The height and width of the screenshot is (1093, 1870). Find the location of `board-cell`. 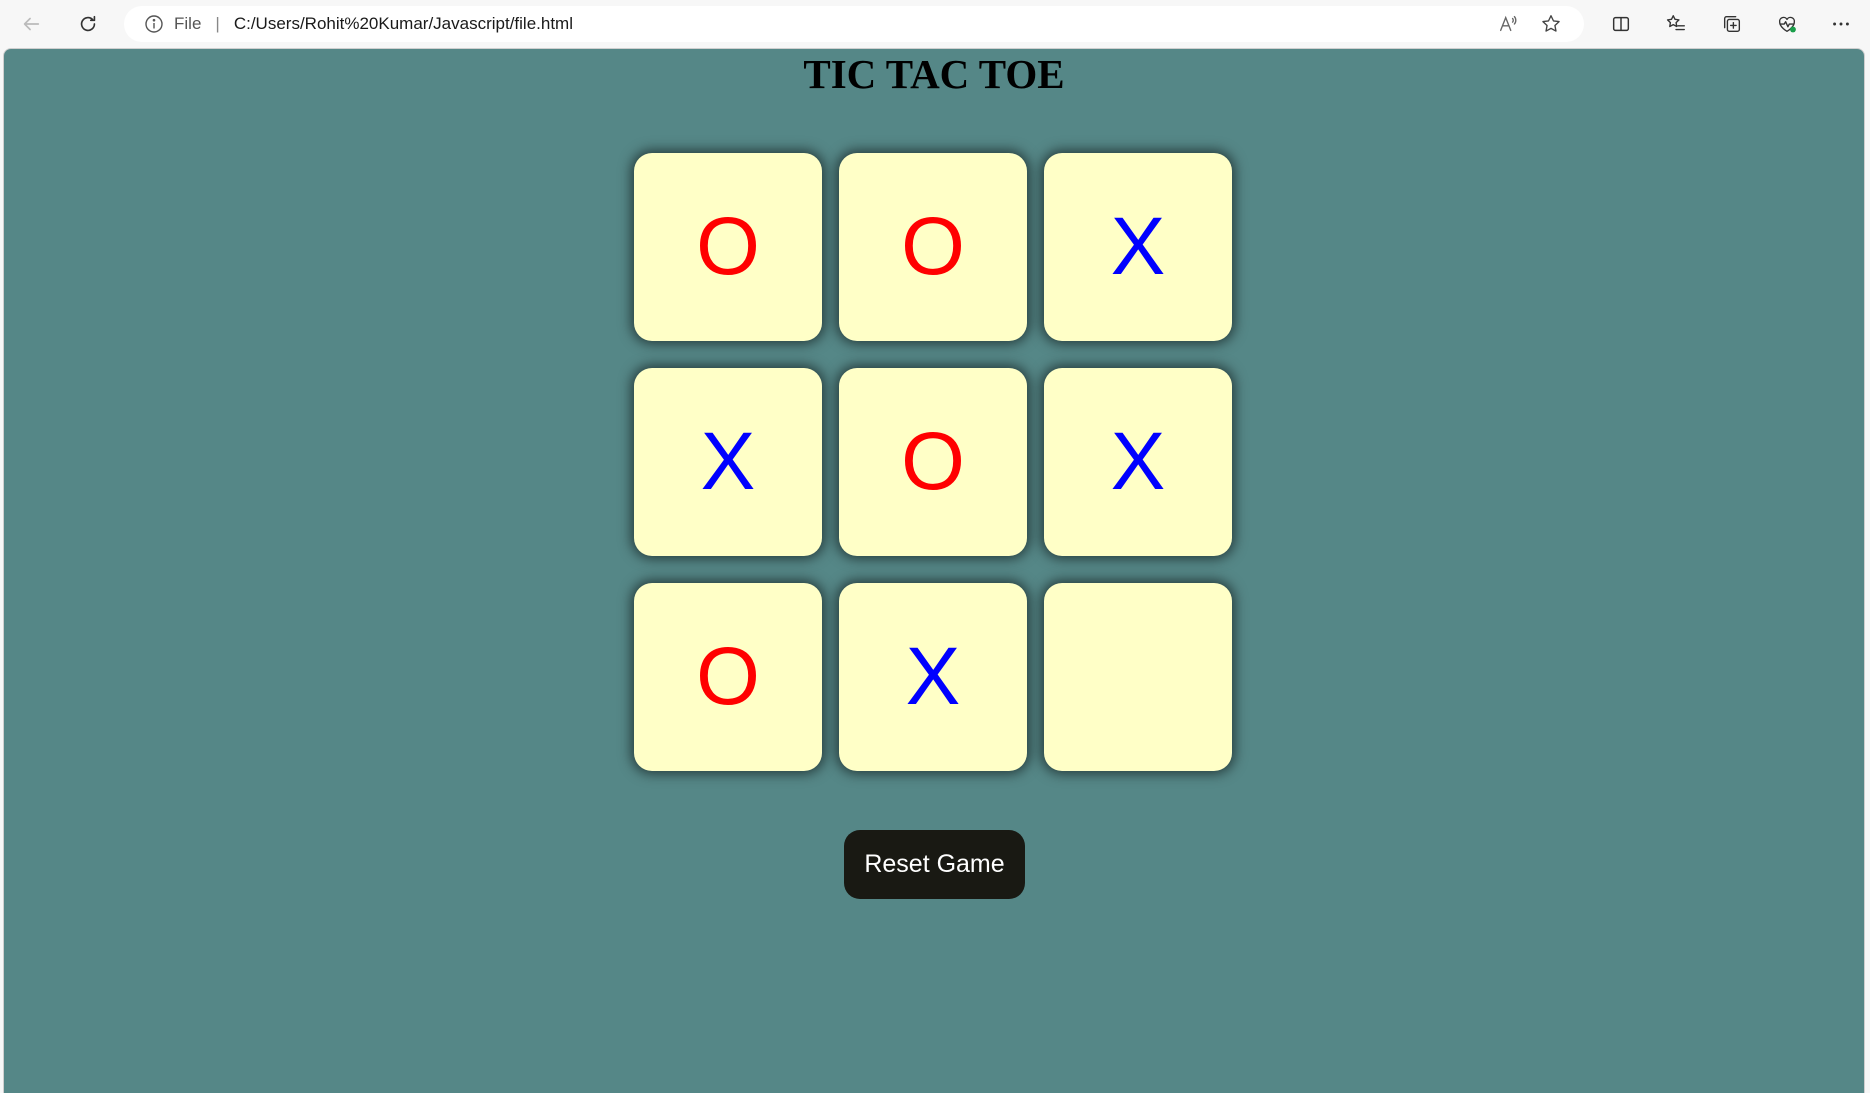

board-cell is located at coordinates (1138, 677).